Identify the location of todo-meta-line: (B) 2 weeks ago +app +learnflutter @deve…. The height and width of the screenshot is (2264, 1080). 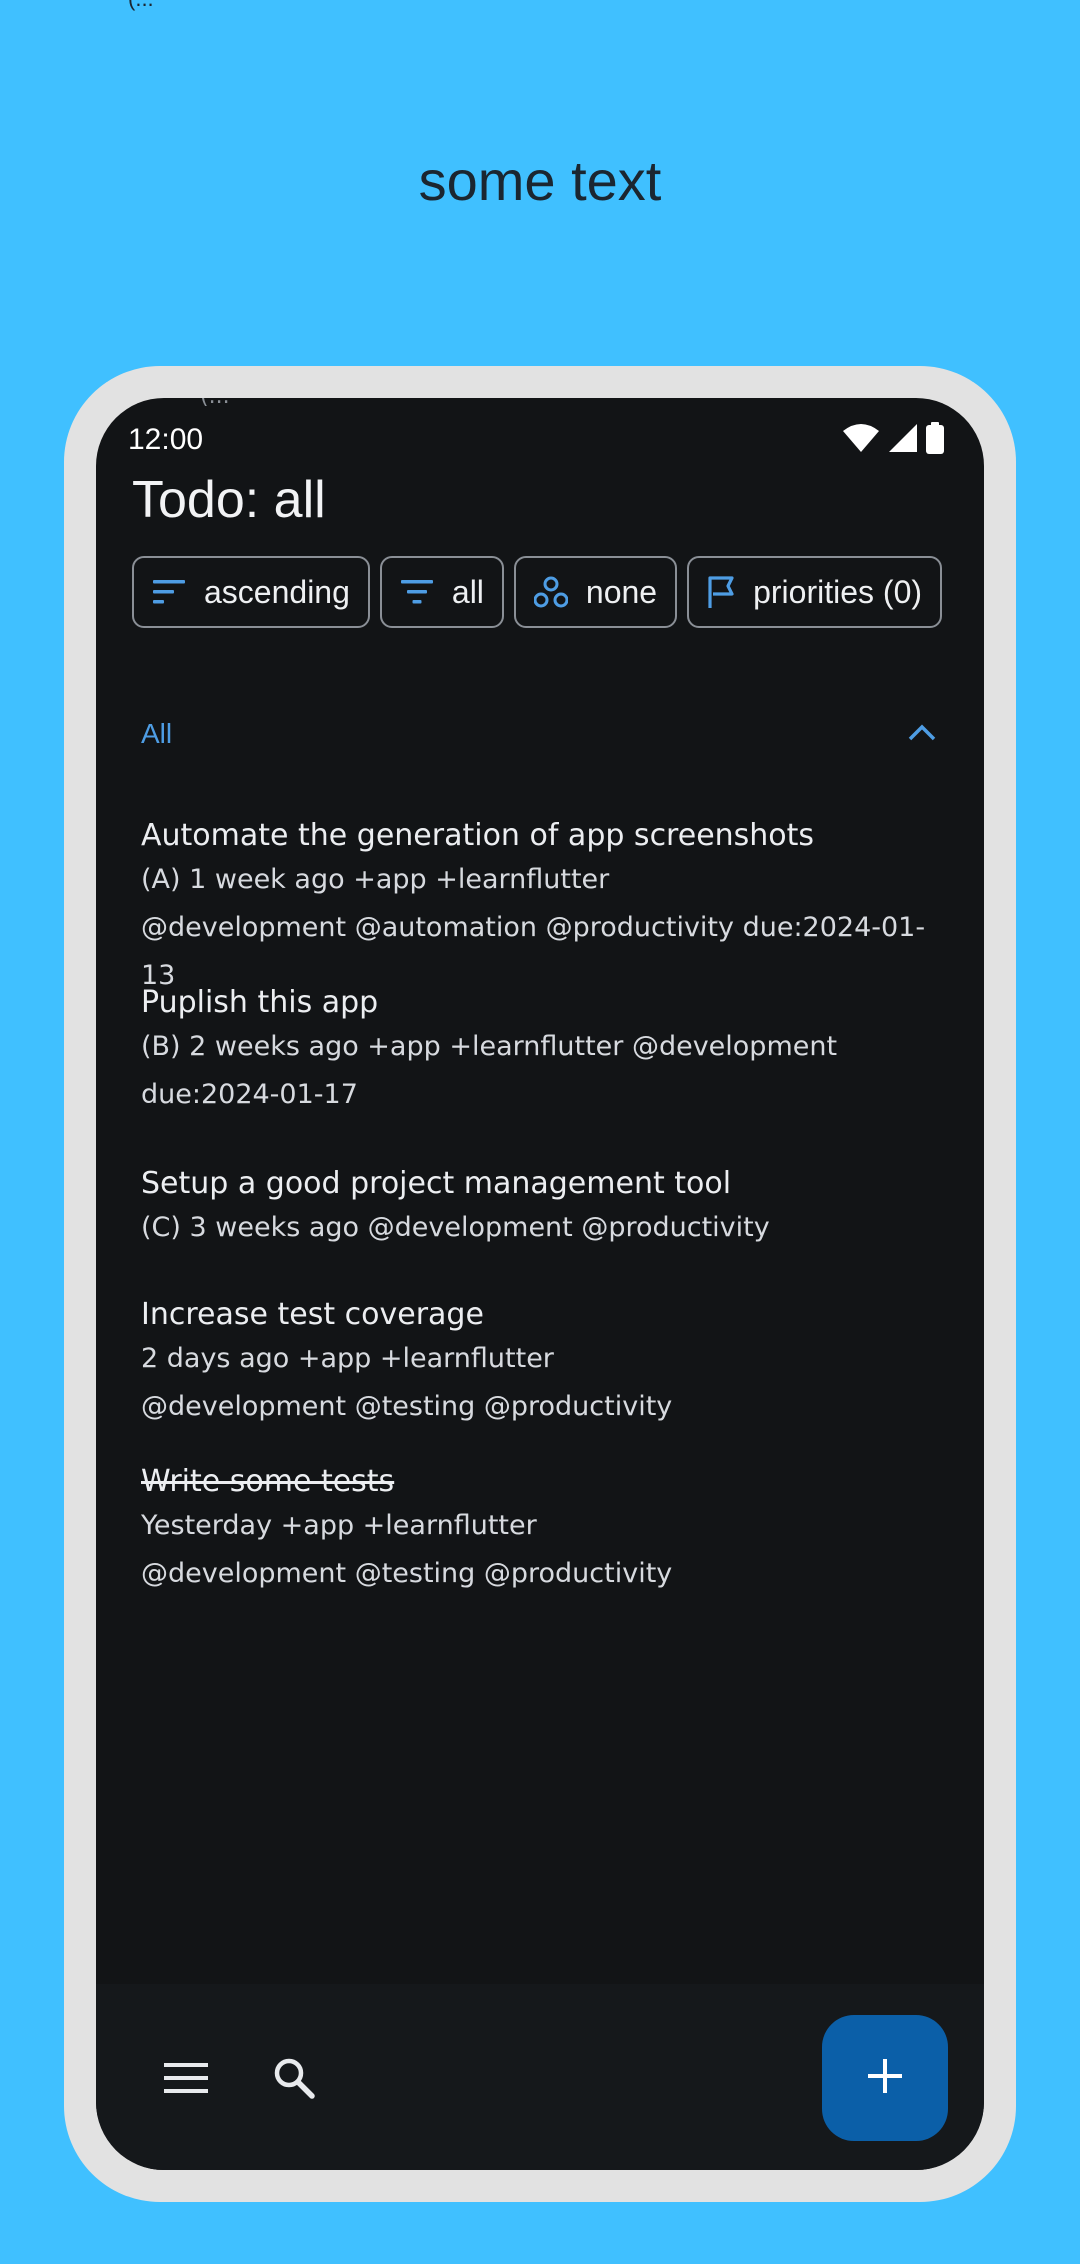
(489, 1046).